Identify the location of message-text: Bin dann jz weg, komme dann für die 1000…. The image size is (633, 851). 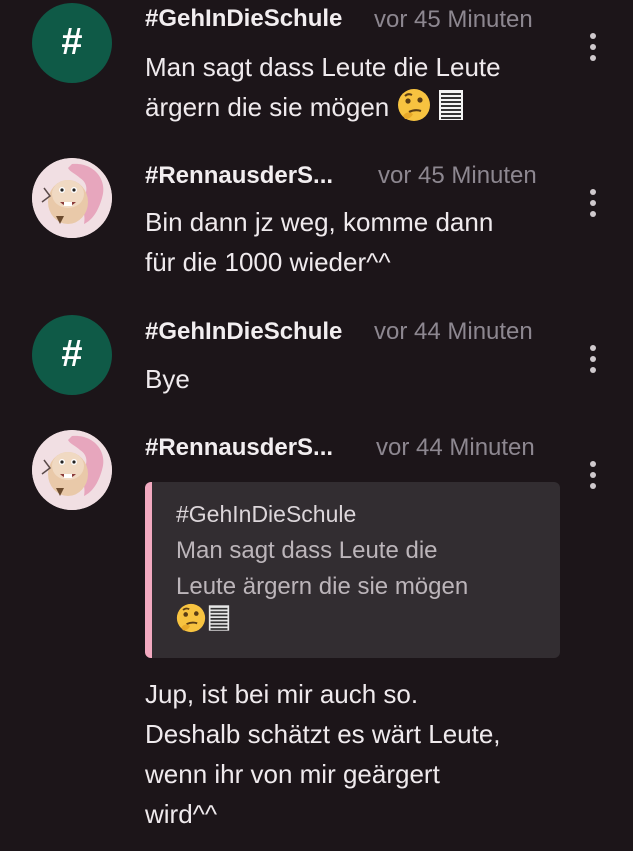
(319, 242).